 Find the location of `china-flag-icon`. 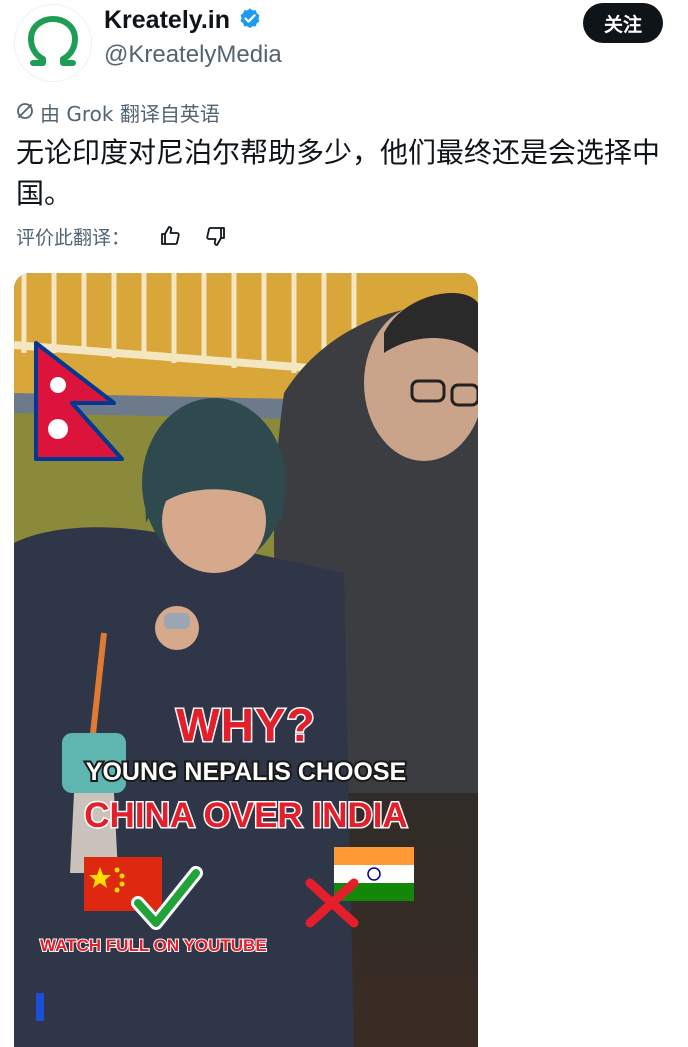

china-flag-icon is located at coordinates (123, 884).